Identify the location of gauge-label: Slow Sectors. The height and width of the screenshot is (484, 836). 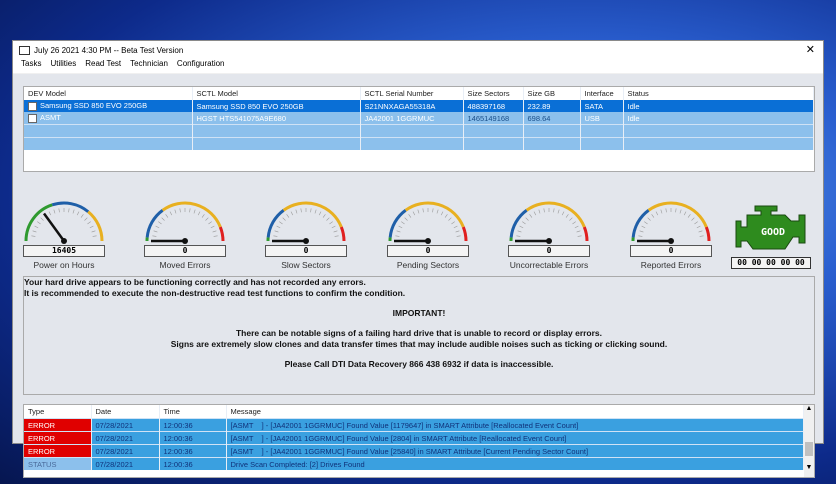
(306, 265).